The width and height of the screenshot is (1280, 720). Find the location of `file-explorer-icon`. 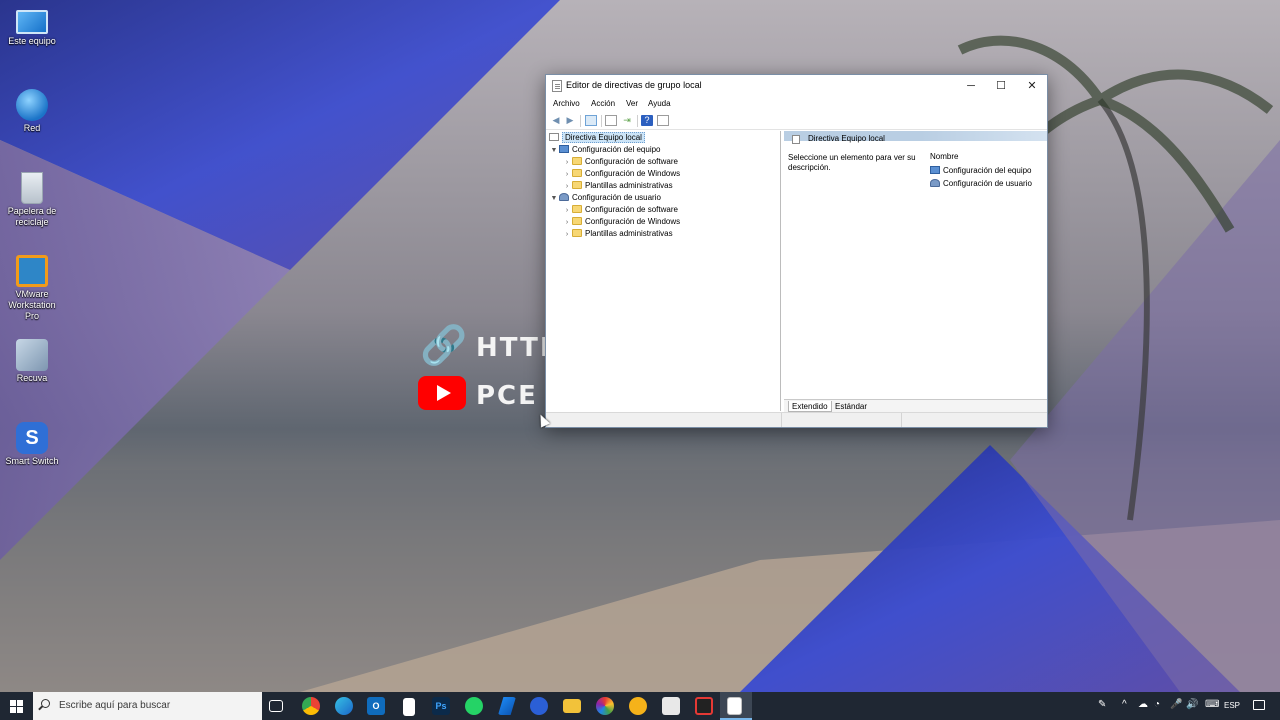

file-explorer-icon is located at coordinates (572, 706).